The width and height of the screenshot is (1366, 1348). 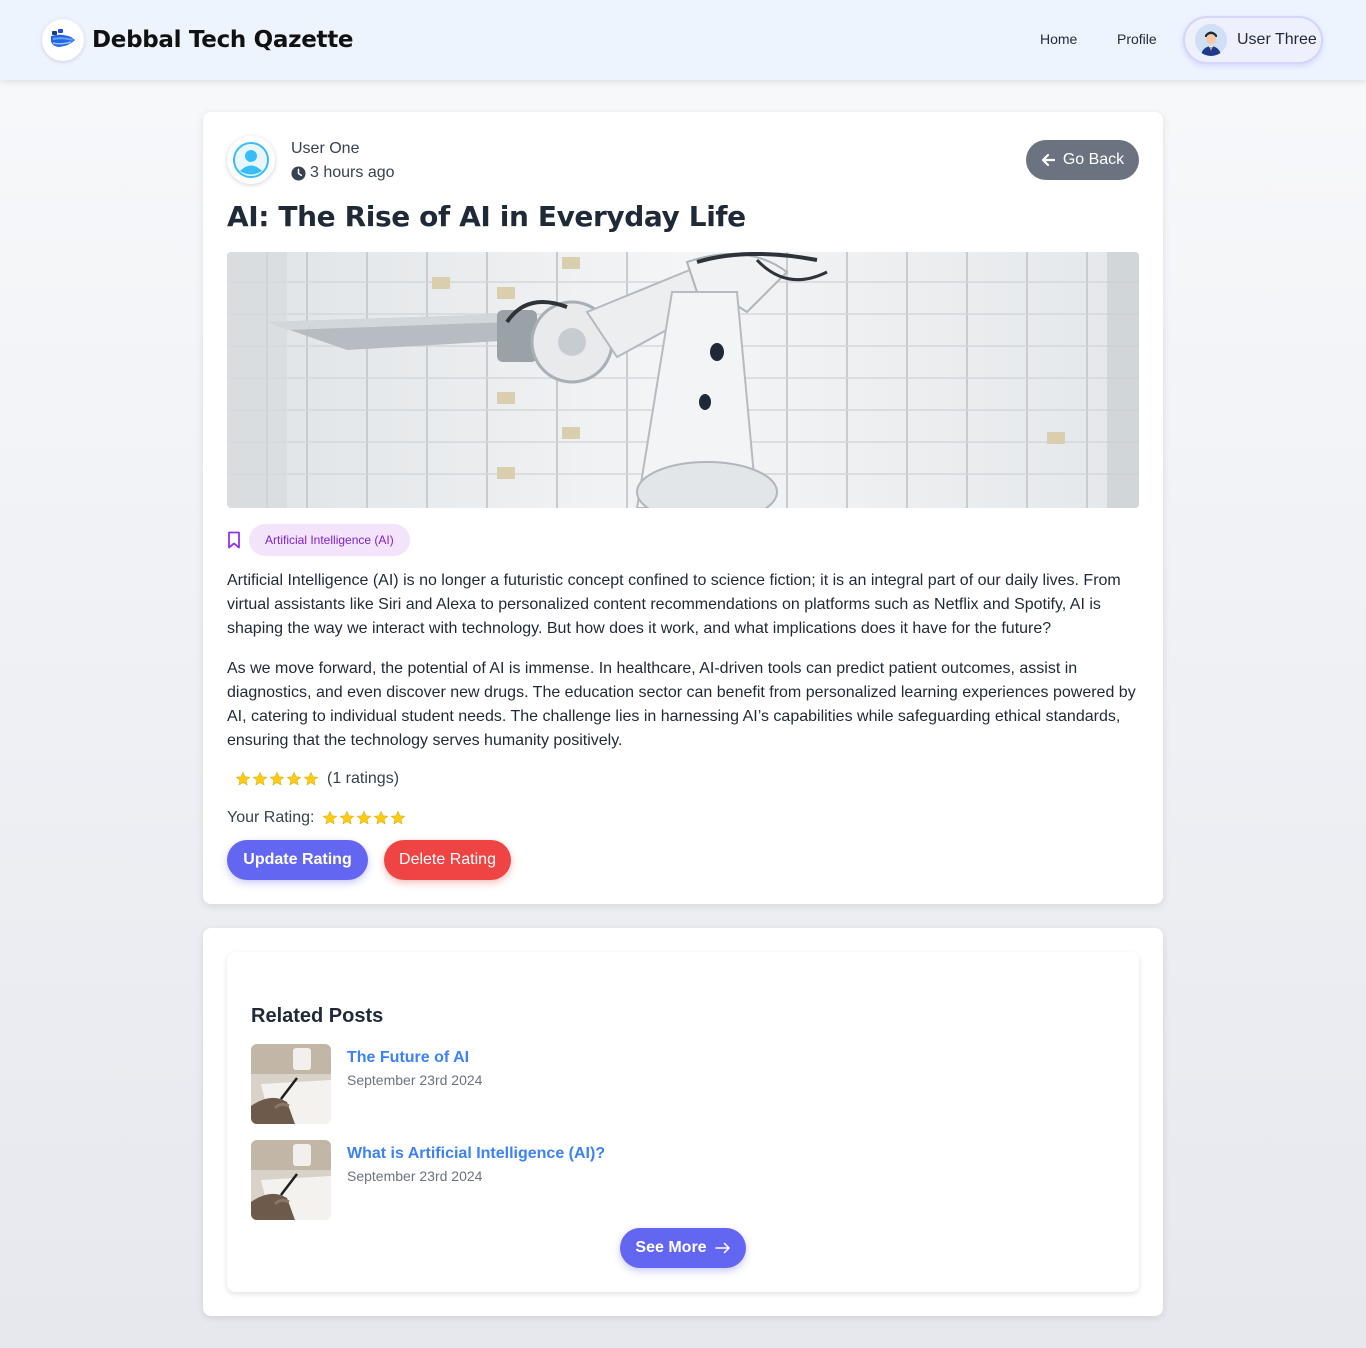 I want to click on brand: Debbal Tech Qazette, so click(x=198, y=40).